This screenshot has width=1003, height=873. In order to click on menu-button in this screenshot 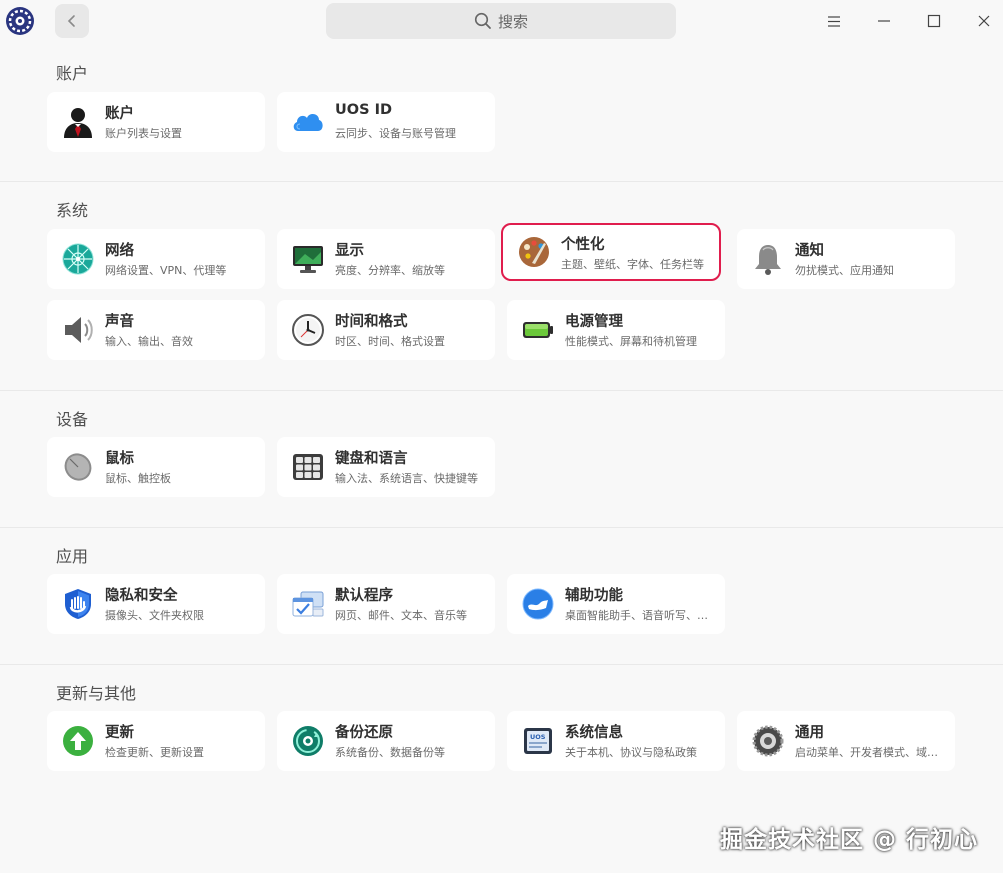, I will do `click(834, 21)`.